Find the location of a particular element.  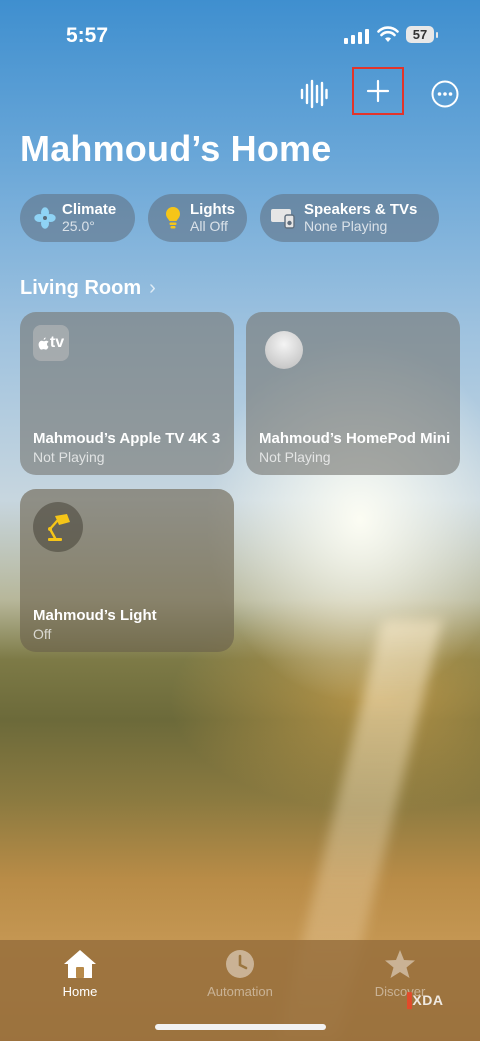

accessory-name: Mahmoud’s HomePod Mini is located at coordinates (355, 438).